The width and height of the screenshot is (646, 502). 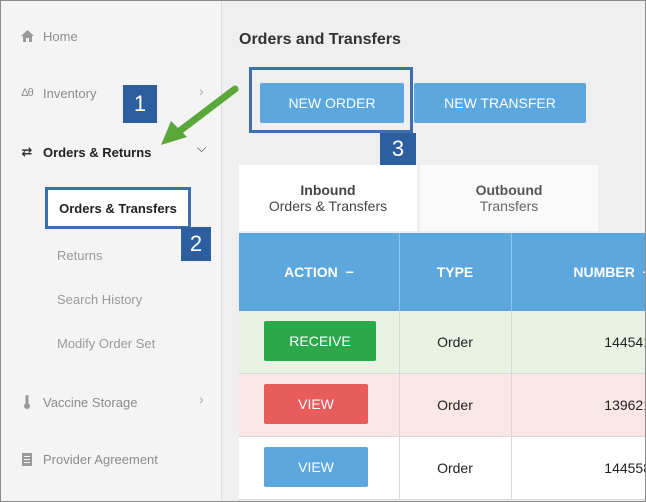 What do you see at coordinates (201, 399) in the screenshot?
I see `chevron-right-icon: ›` at bounding box center [201, 399].